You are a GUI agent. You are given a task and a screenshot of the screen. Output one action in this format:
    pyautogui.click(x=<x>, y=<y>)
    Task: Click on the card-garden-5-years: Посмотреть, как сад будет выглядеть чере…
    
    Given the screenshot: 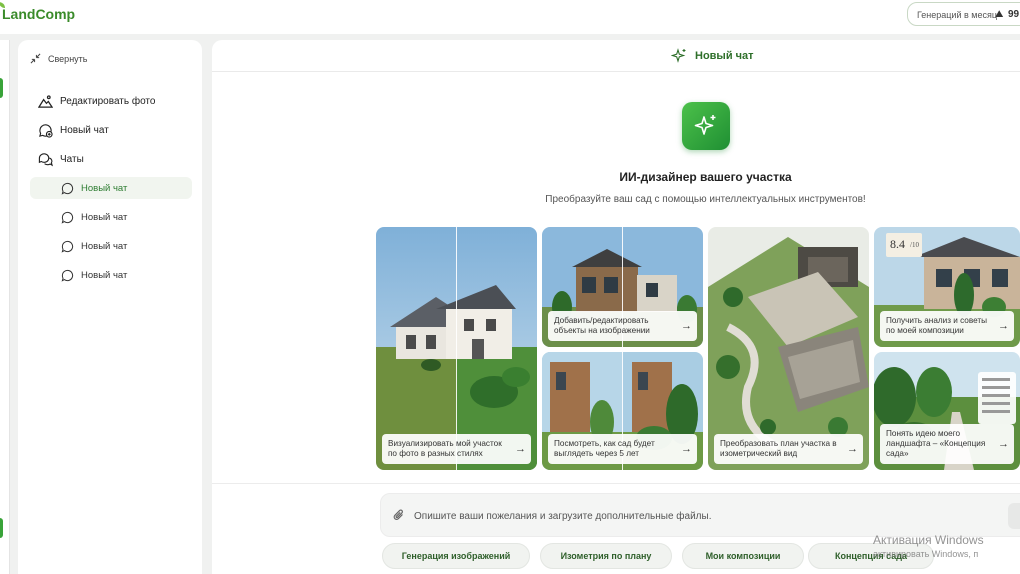 What is the action you would take?
    pyautogui.click(x=622, y=411)
    